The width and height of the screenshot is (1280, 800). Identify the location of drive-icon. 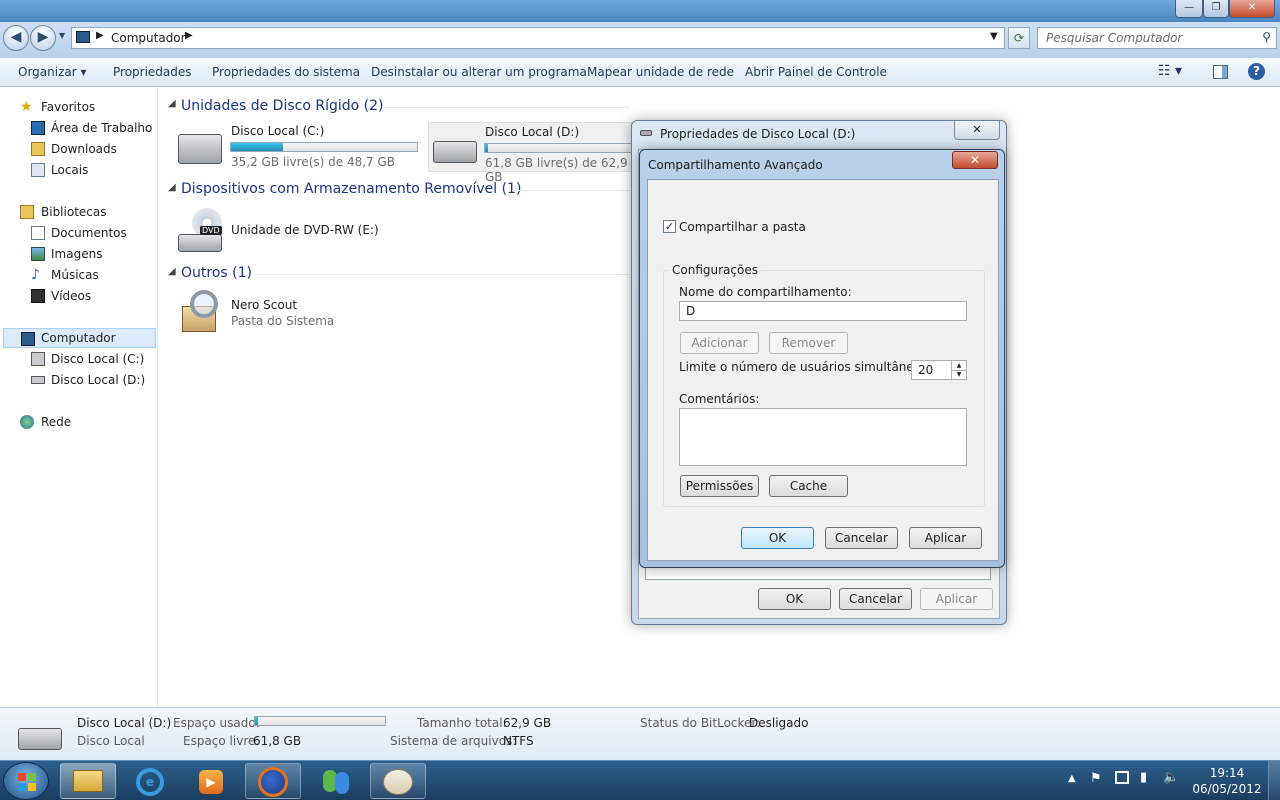
(38, 359).